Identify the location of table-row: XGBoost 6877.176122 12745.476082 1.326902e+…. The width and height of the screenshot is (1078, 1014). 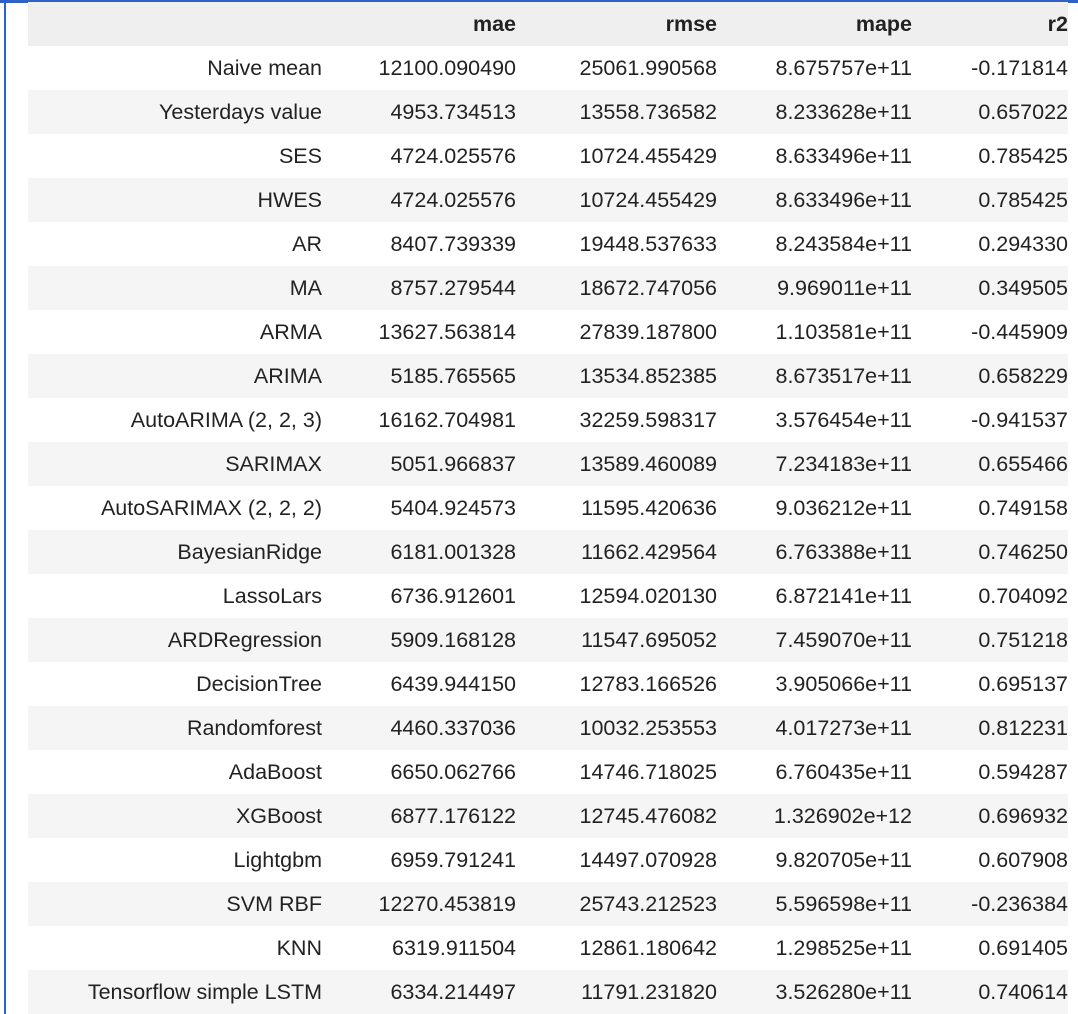
(548, 816).